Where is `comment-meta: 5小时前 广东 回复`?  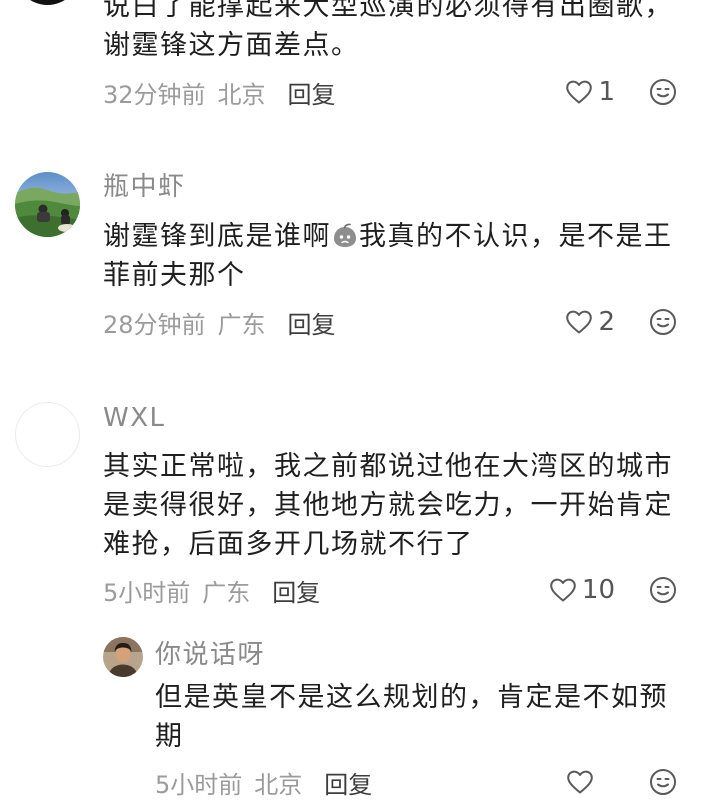
comment-meta: 5小时前 广东 回复 is located at coordinates (211, 590).